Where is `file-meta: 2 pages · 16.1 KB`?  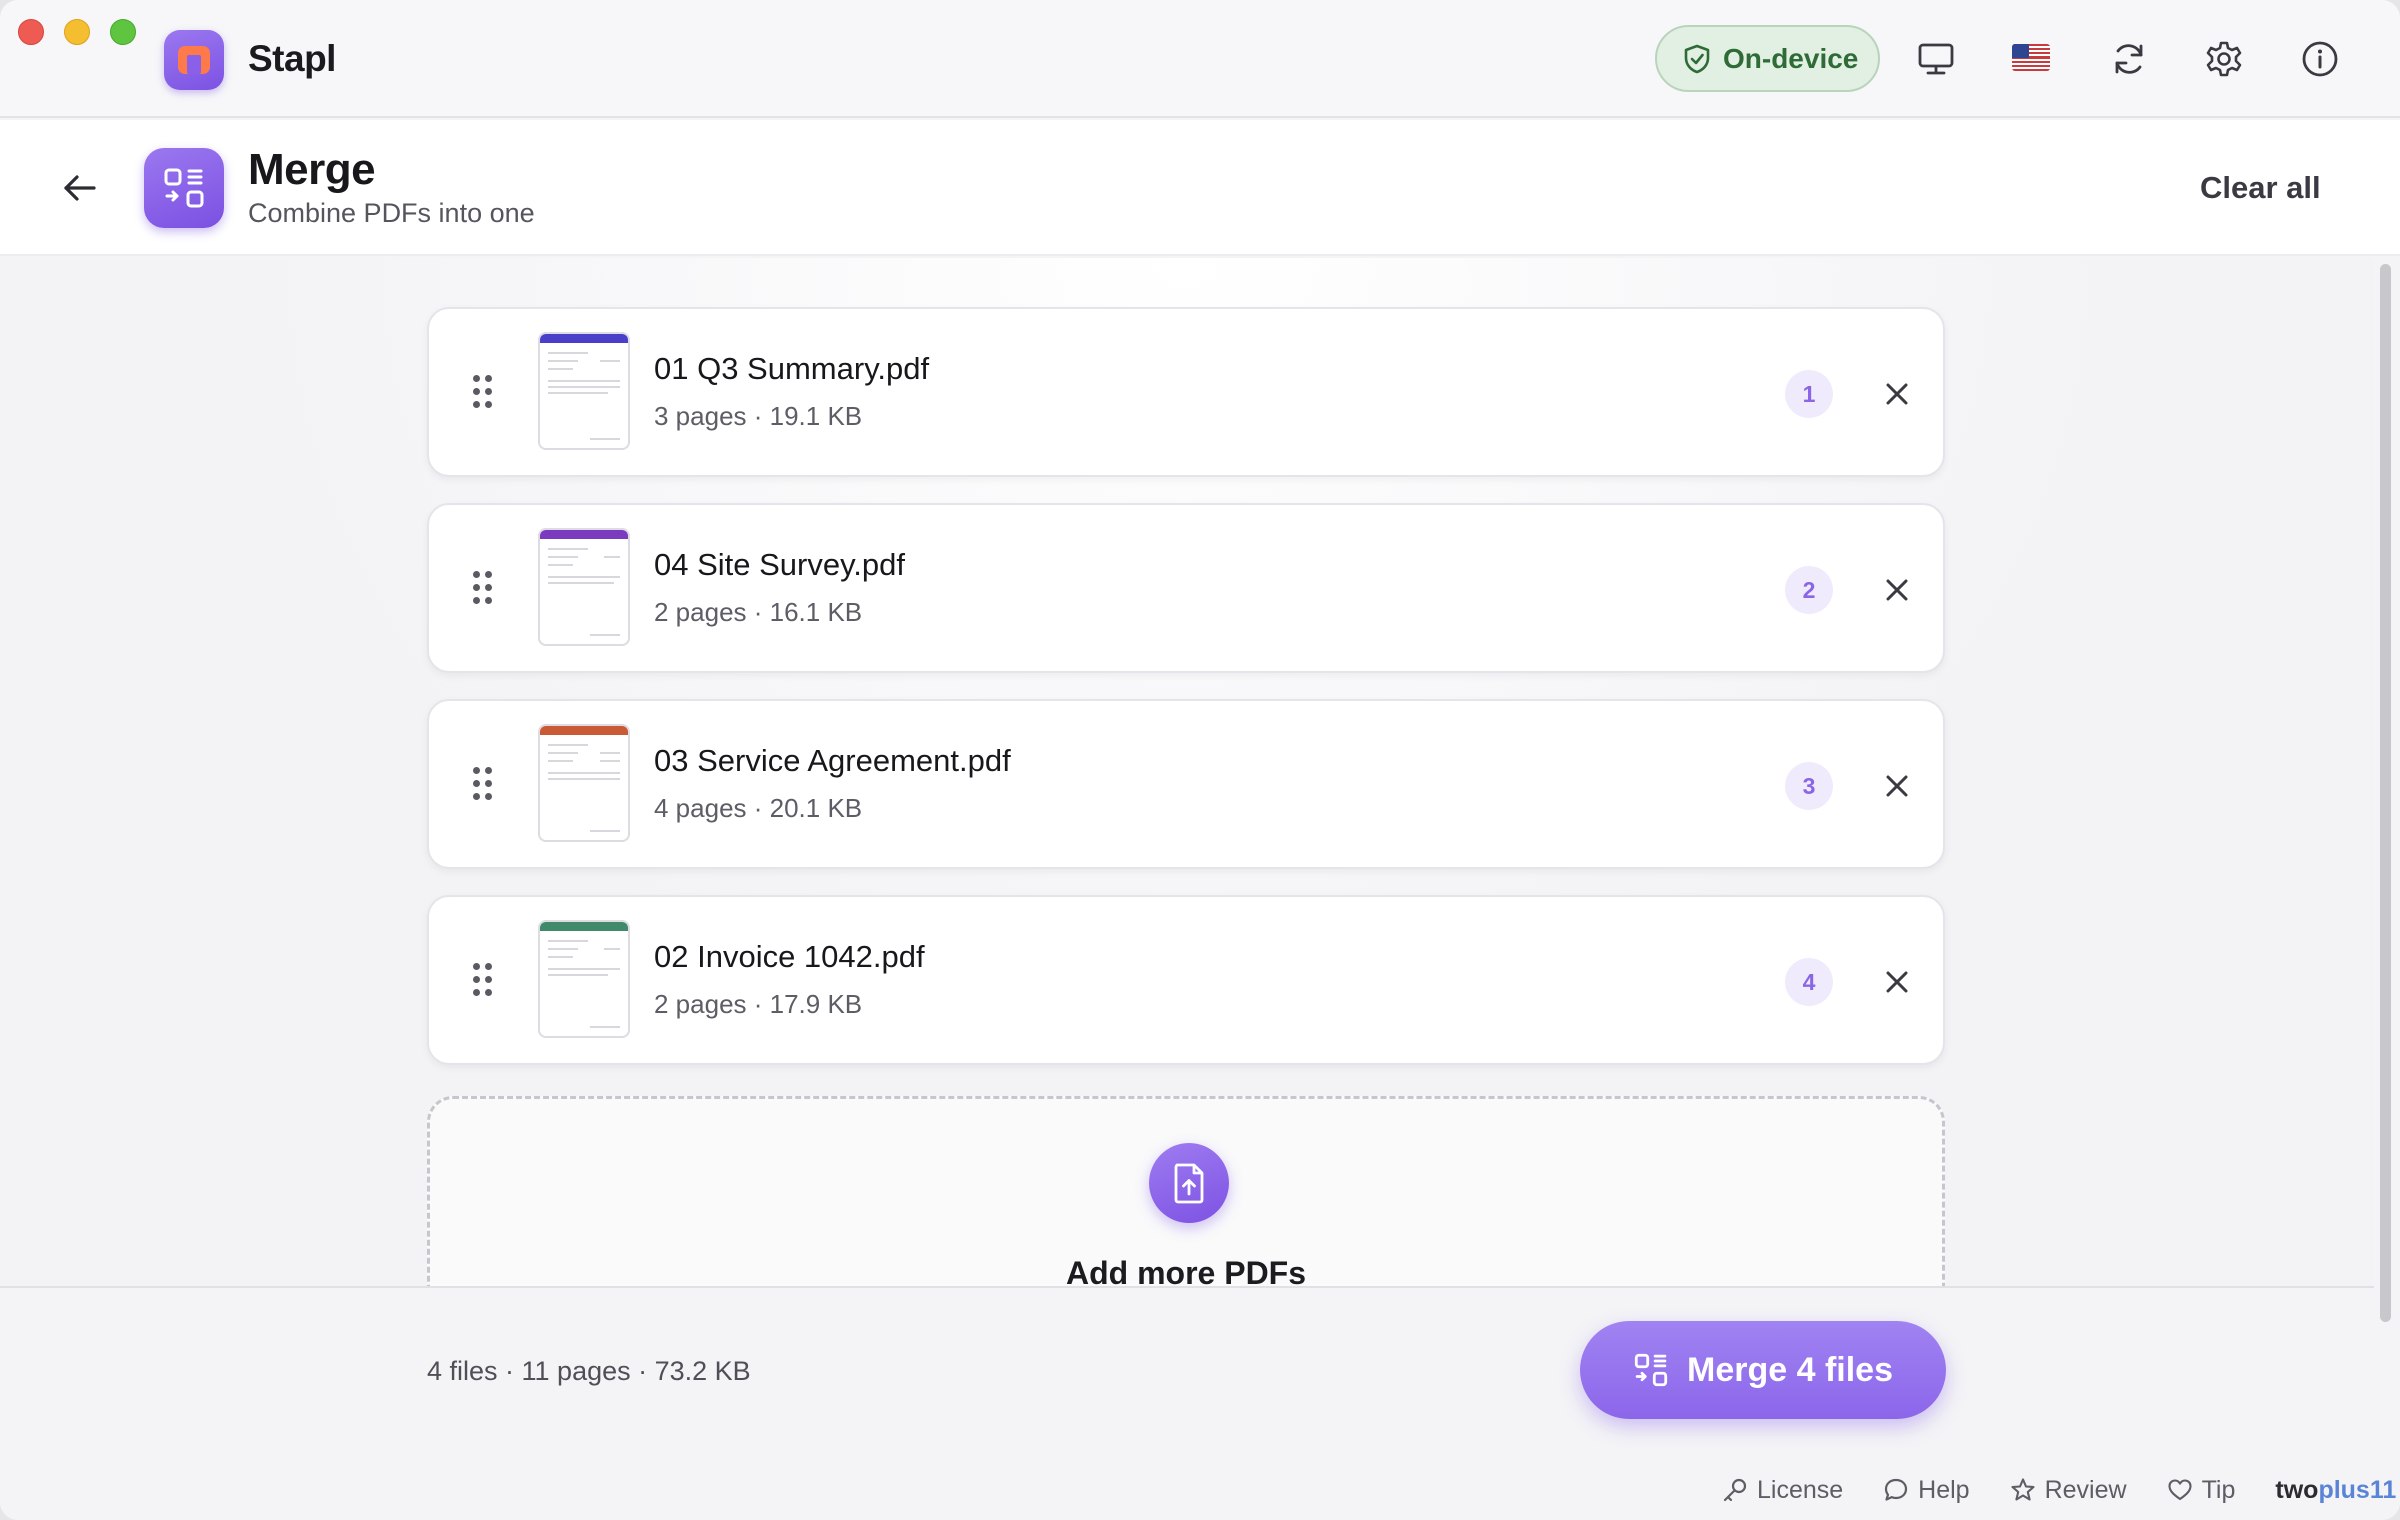 file-meta: 2 pages · 16.1 KB is located at coordinates (758, 612).